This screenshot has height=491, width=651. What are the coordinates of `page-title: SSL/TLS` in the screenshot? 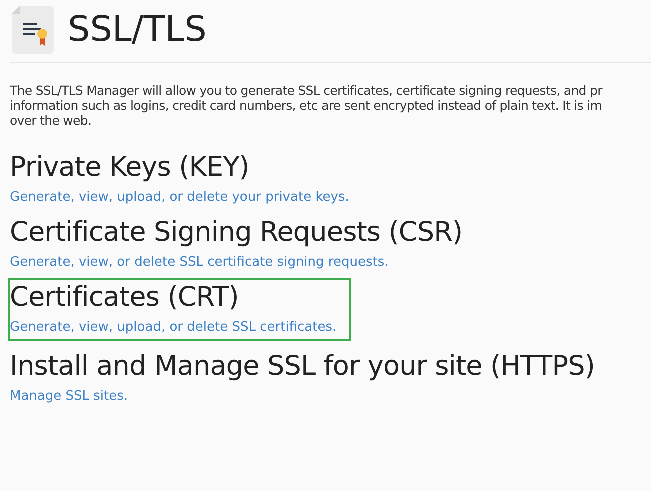 It's located at (137, 30).